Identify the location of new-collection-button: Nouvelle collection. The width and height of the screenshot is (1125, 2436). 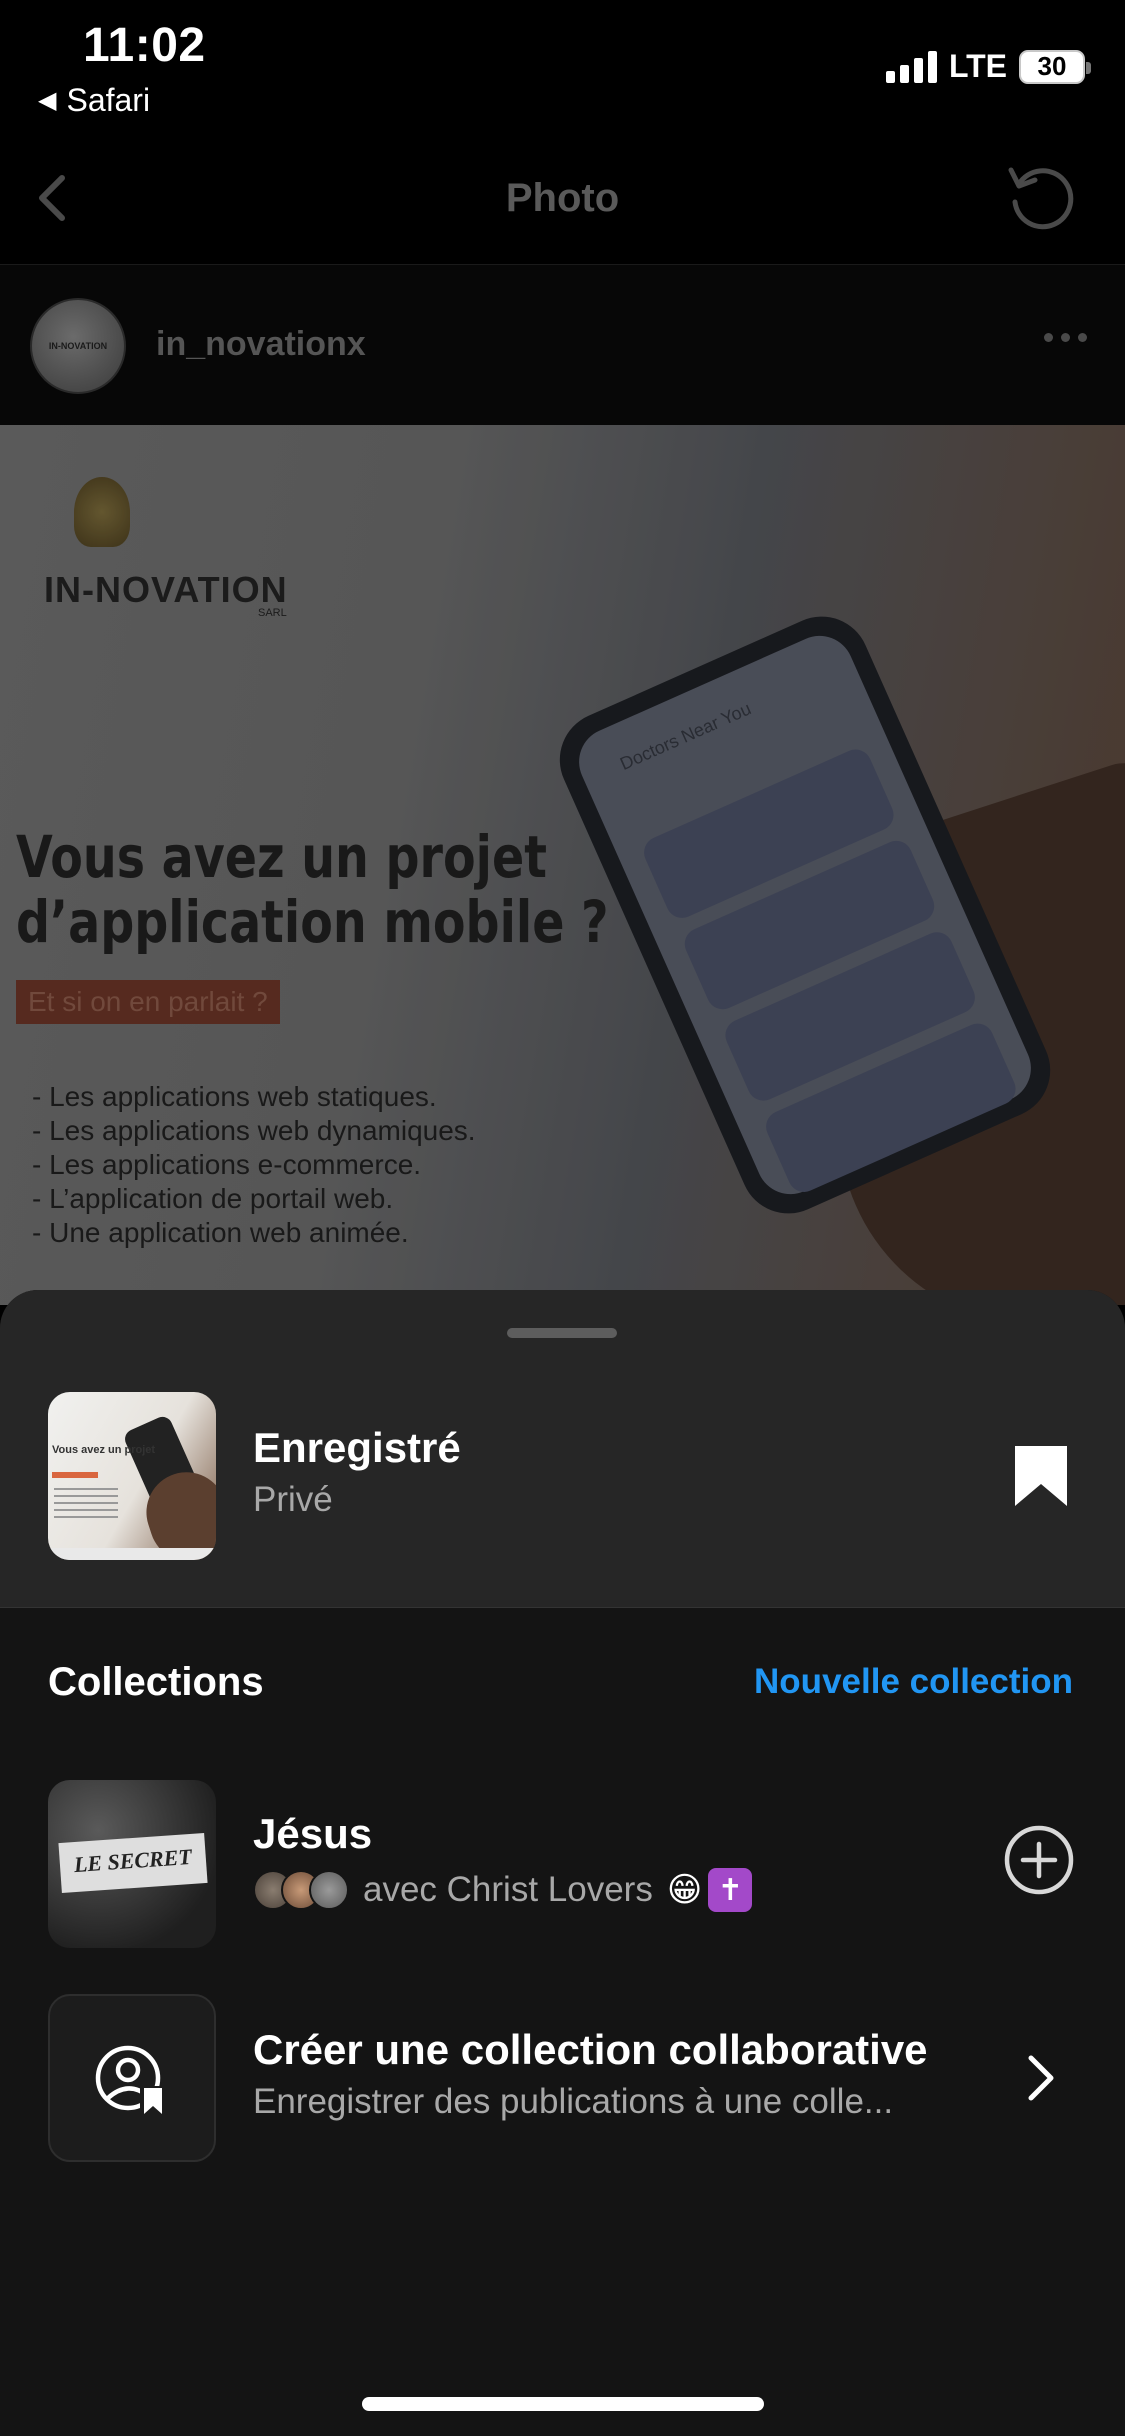
(913, 1682).